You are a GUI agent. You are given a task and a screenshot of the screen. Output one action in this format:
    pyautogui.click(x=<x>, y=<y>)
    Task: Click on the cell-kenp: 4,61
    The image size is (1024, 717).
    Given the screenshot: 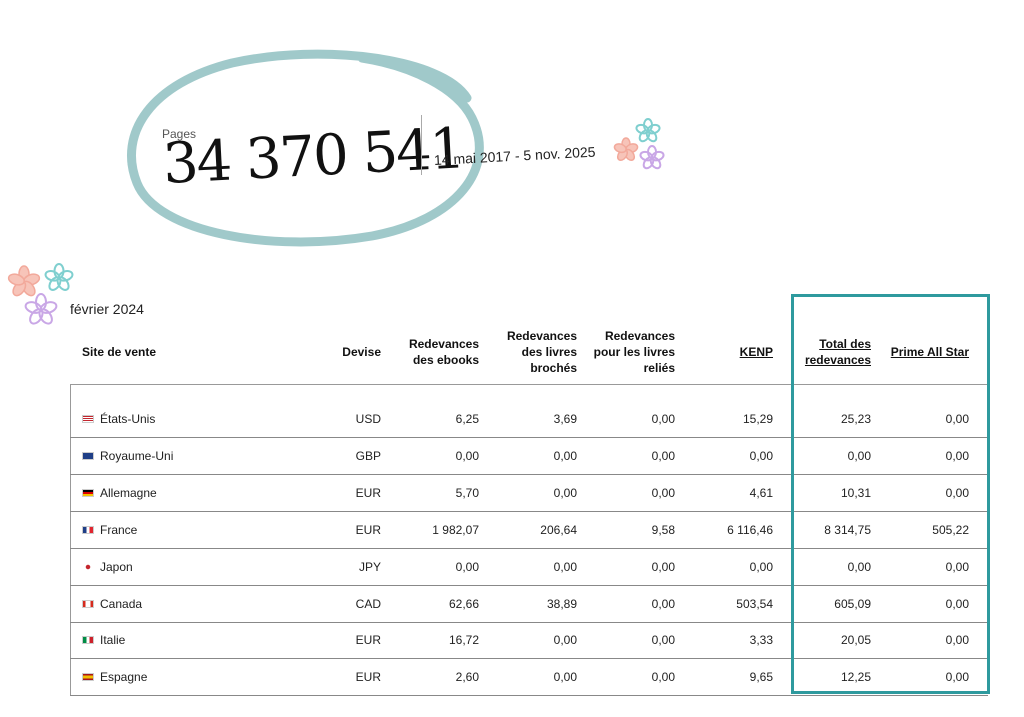 What is the action you would take?
    pyautogui.click(x=761, y=492)
    